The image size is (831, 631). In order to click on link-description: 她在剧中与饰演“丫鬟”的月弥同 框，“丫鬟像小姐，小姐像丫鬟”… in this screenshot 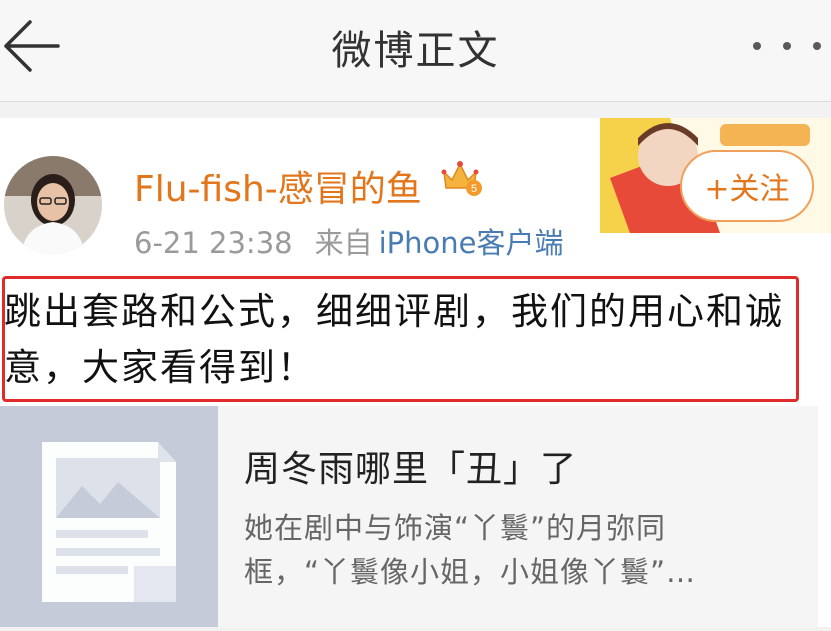, I will do `click(504, 550)`.